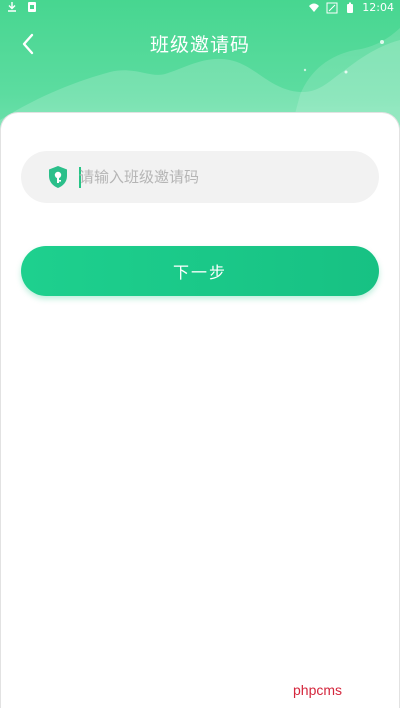  I want to click on download-icon, so click(12, 7).